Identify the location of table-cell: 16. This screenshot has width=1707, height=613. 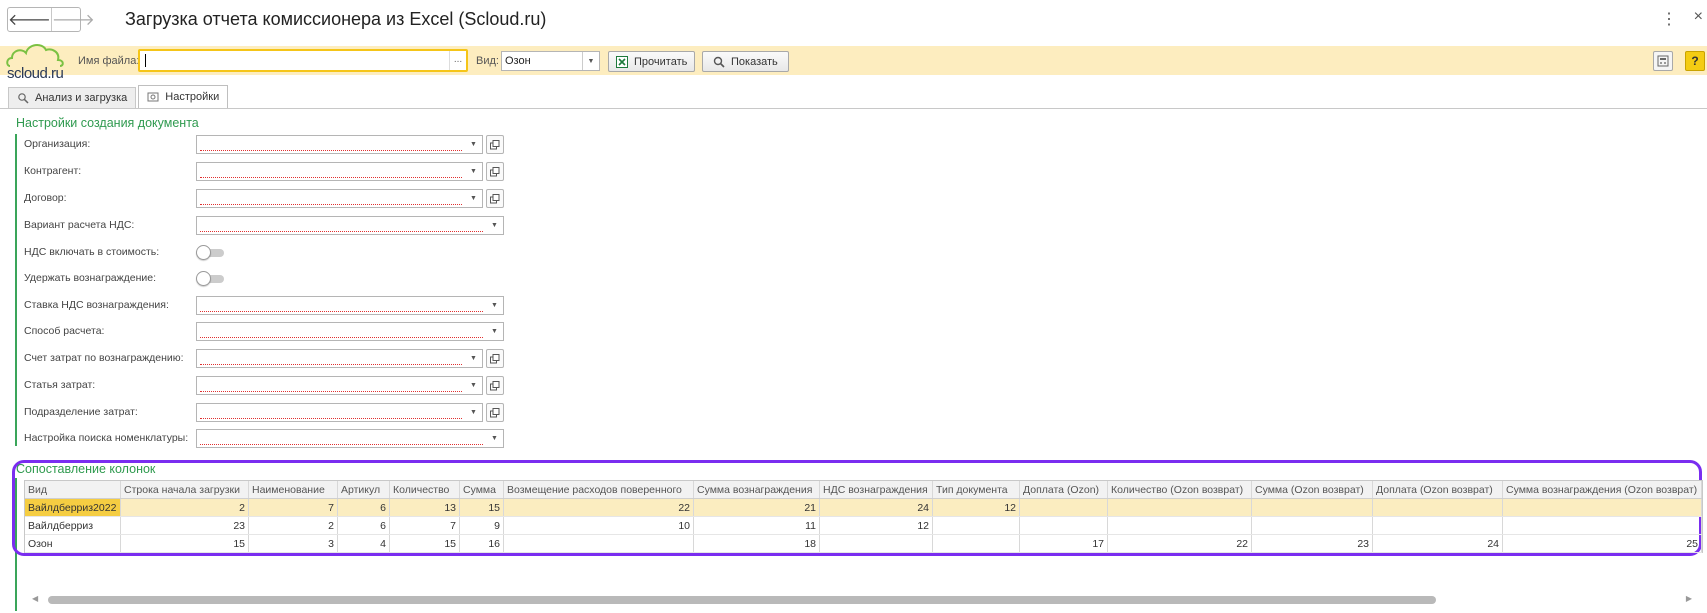
(482, 543).